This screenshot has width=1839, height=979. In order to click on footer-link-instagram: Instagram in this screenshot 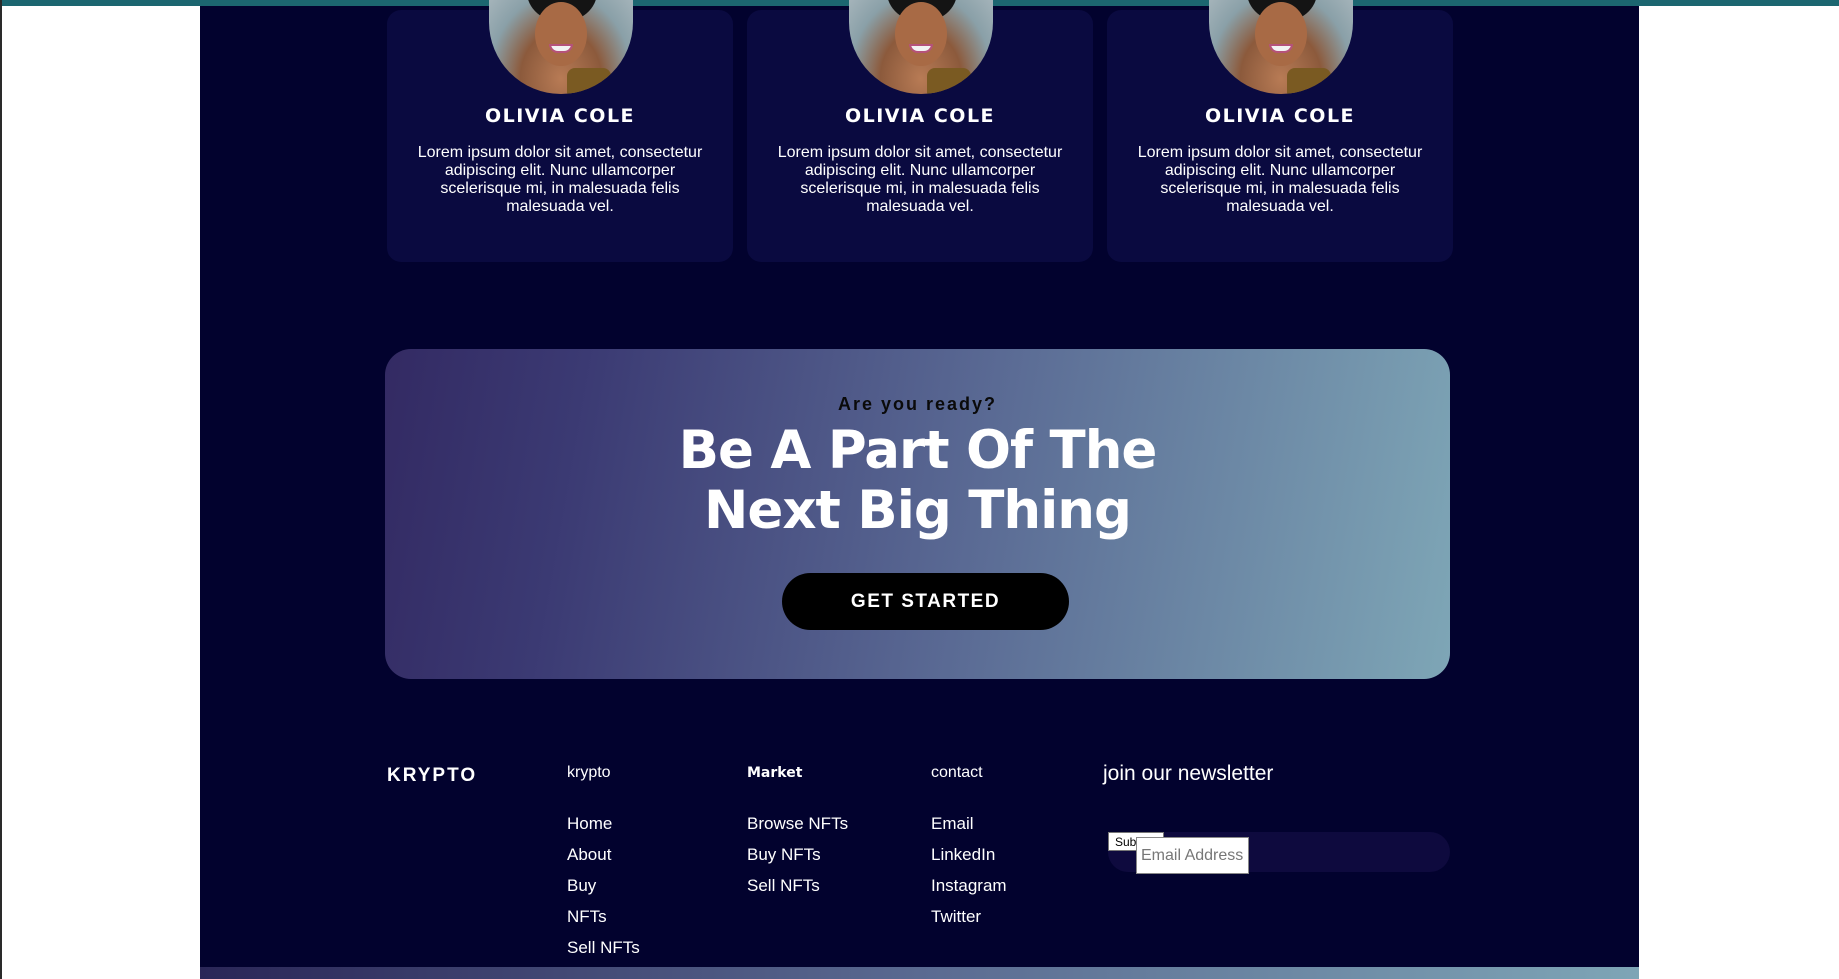, I will do `click(969, 885)`.